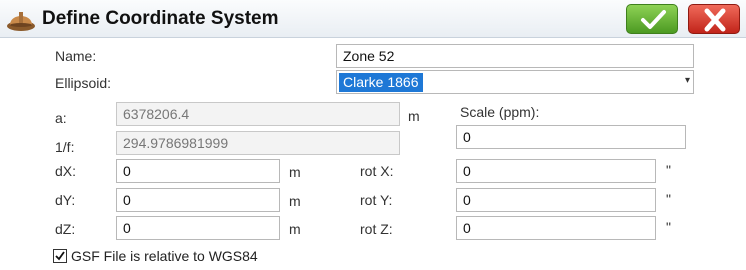 The height and width of the screenshot is (270, 746). Describe the element at coordinates (198, 200) in the screenshot. I see `dy-input: 0` at that location.